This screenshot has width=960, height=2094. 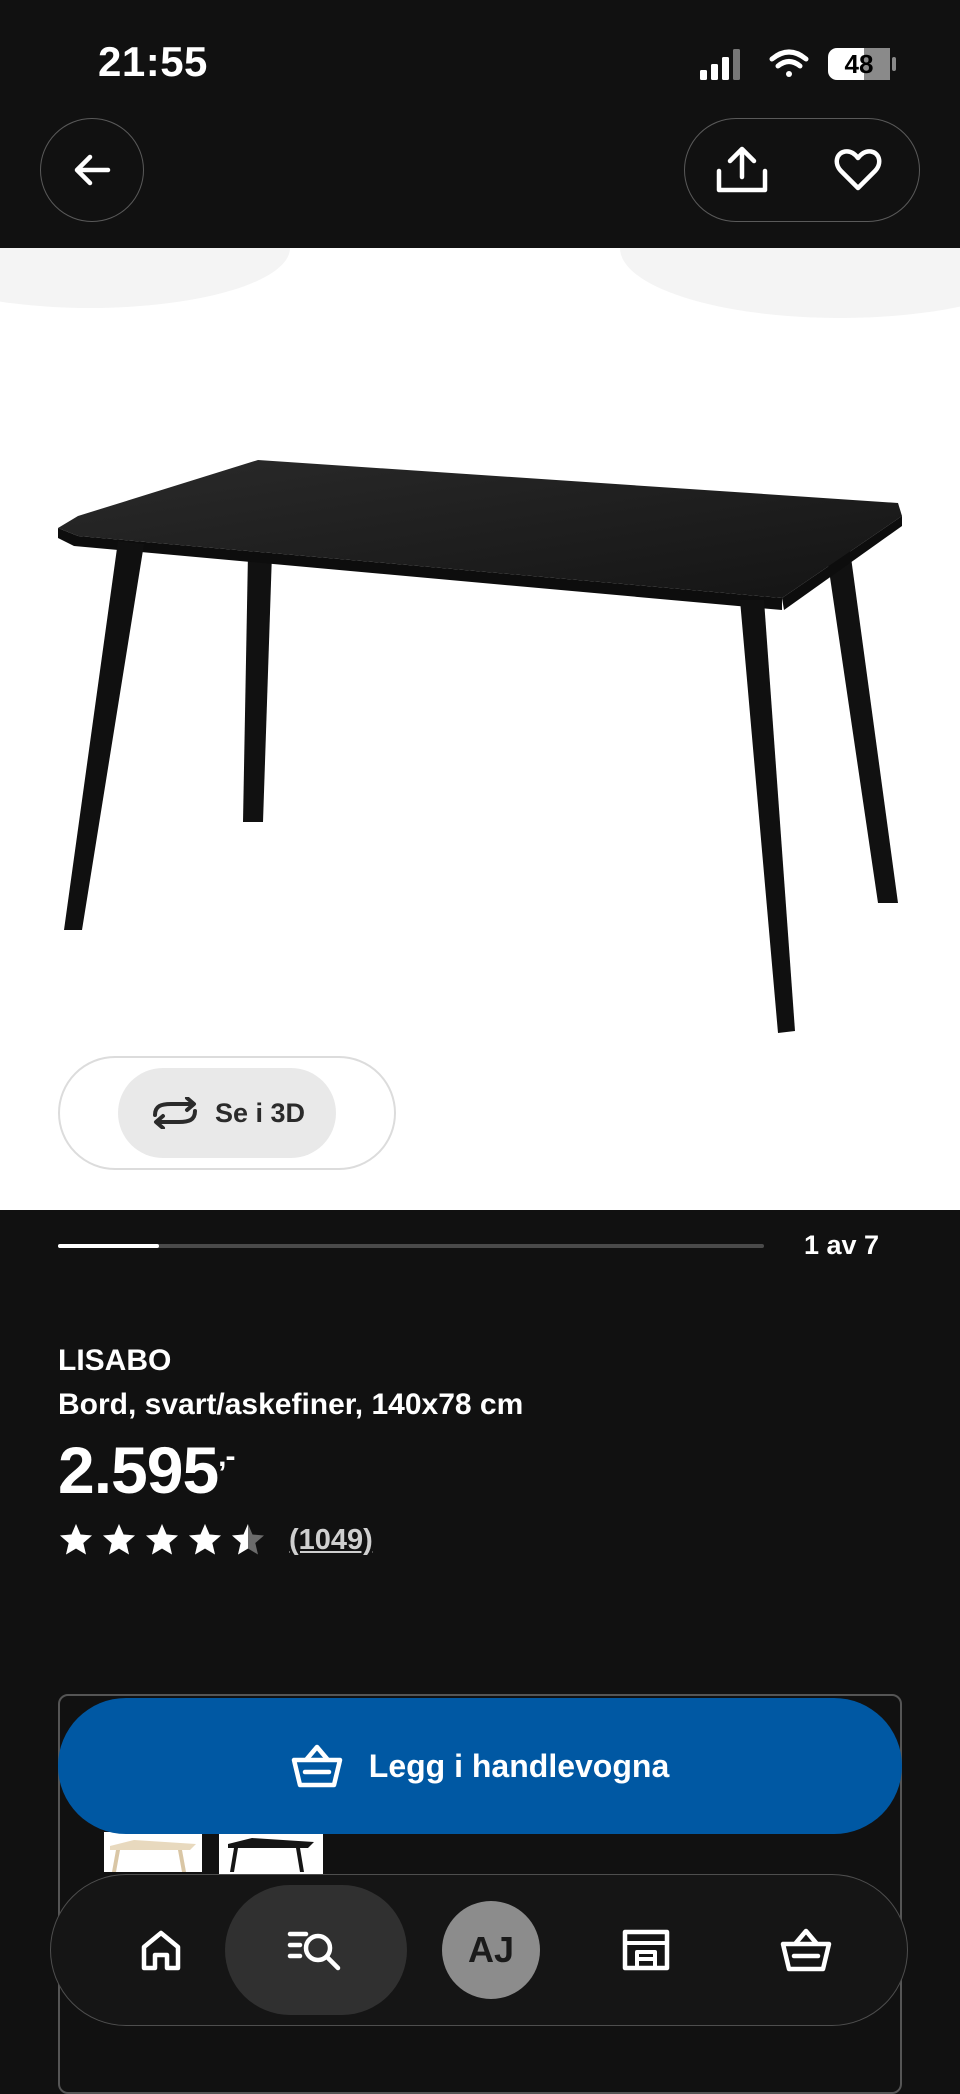 I want to click on product-description: Bord, svart/askefiner, 140x78 cm, so click(x=291, y=1404).